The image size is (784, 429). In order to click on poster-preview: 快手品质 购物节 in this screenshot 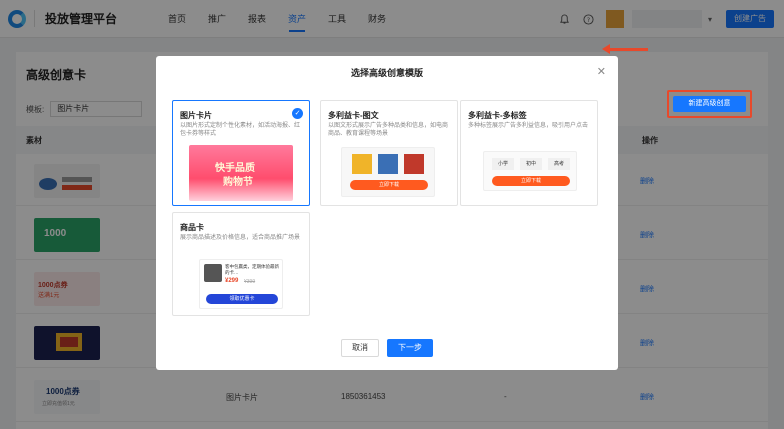, I will do `click(241, 173)`.